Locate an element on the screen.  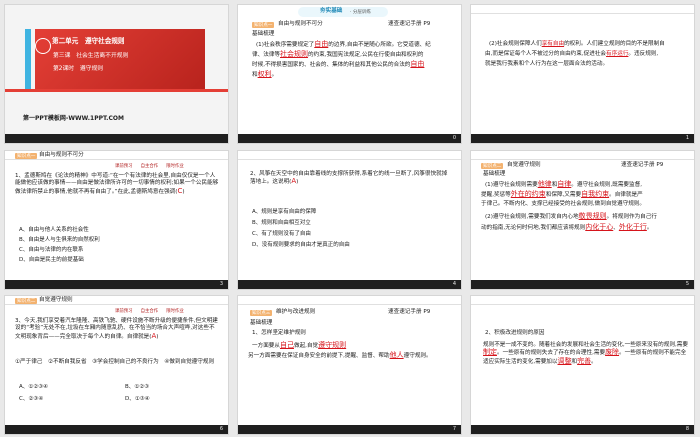
option: D、自由是民主的前提基础 is located at coordinates (51, 260).